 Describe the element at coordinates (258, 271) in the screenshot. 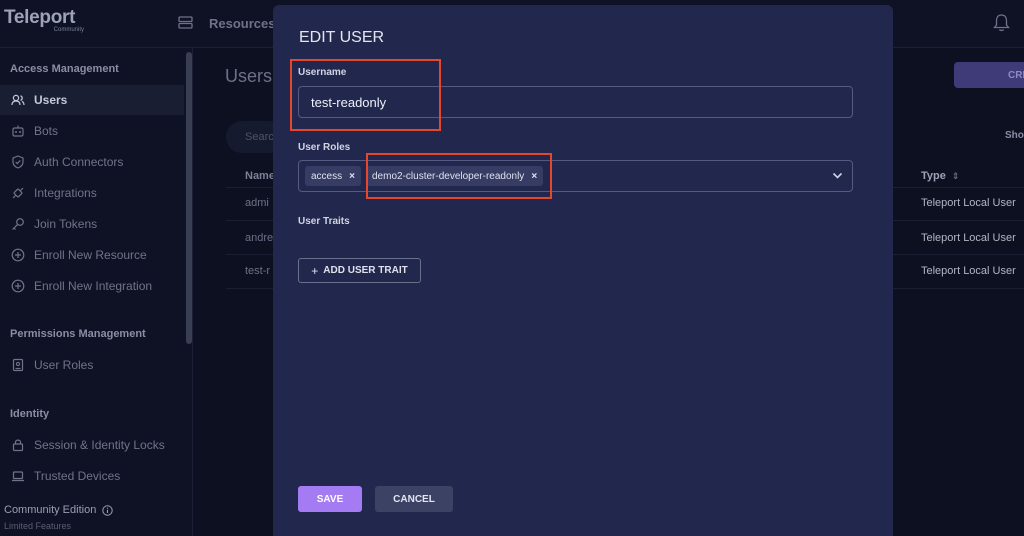

I see `table-row-name: test-r` at that location.